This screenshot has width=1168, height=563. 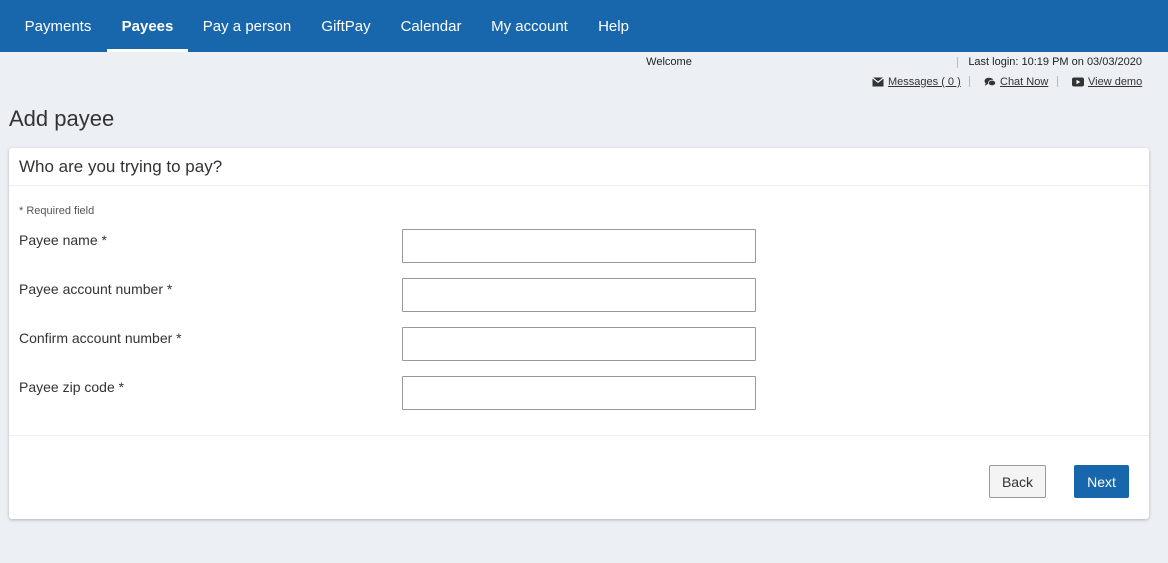 I want to click on chat-now-link: Chat Now, so click(x=1016, y=82).